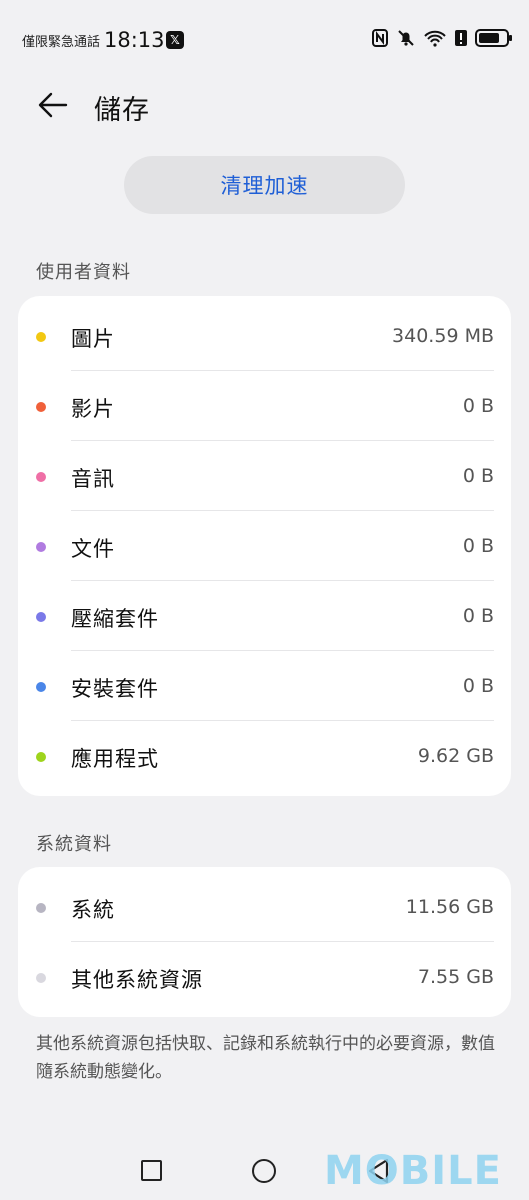 The height and width of the screenshot is (1200, 529). I want to click on storage-row: 文件 0 B, so click(264, 546).